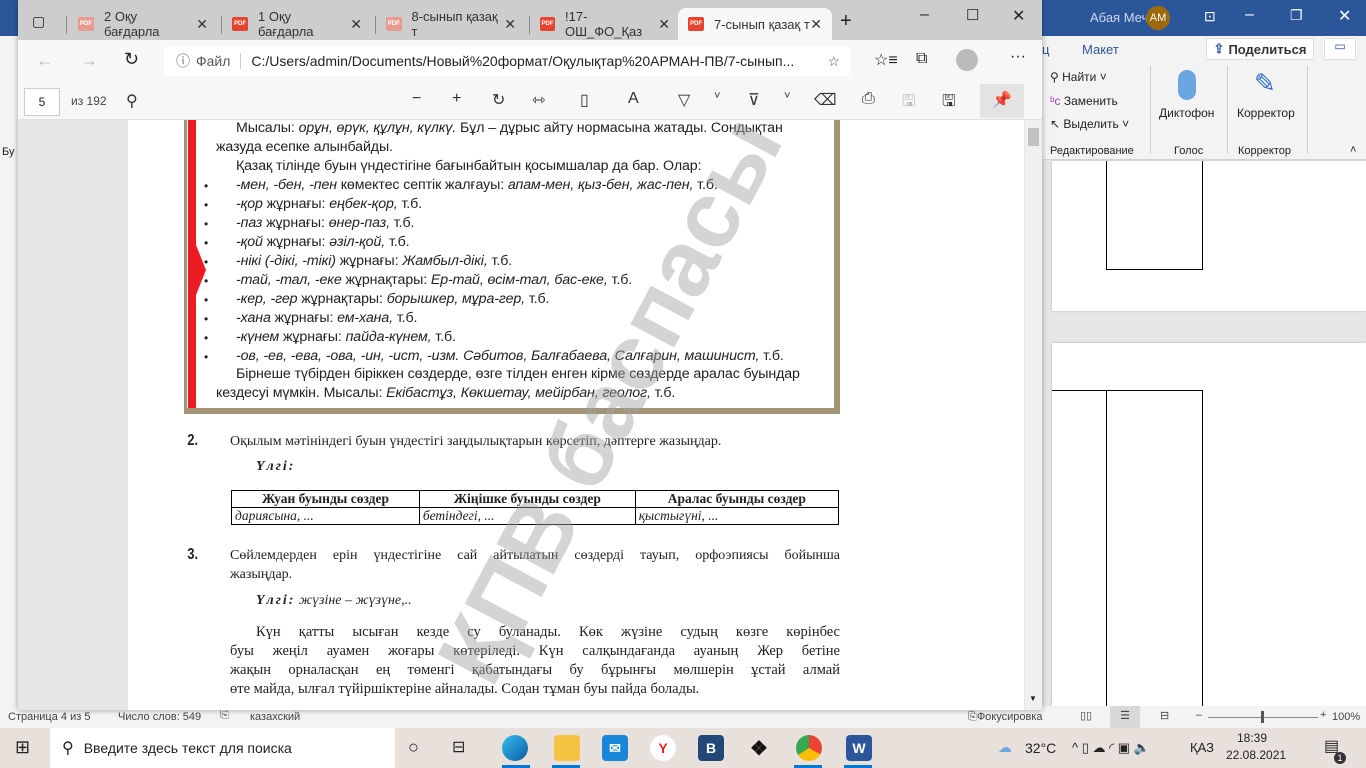 The image size is (1366, 768). What do you see at coordinates (1266, 113) in the screenshot?
I see `editor-button: Корректор` at bounding box center [1266, 113].